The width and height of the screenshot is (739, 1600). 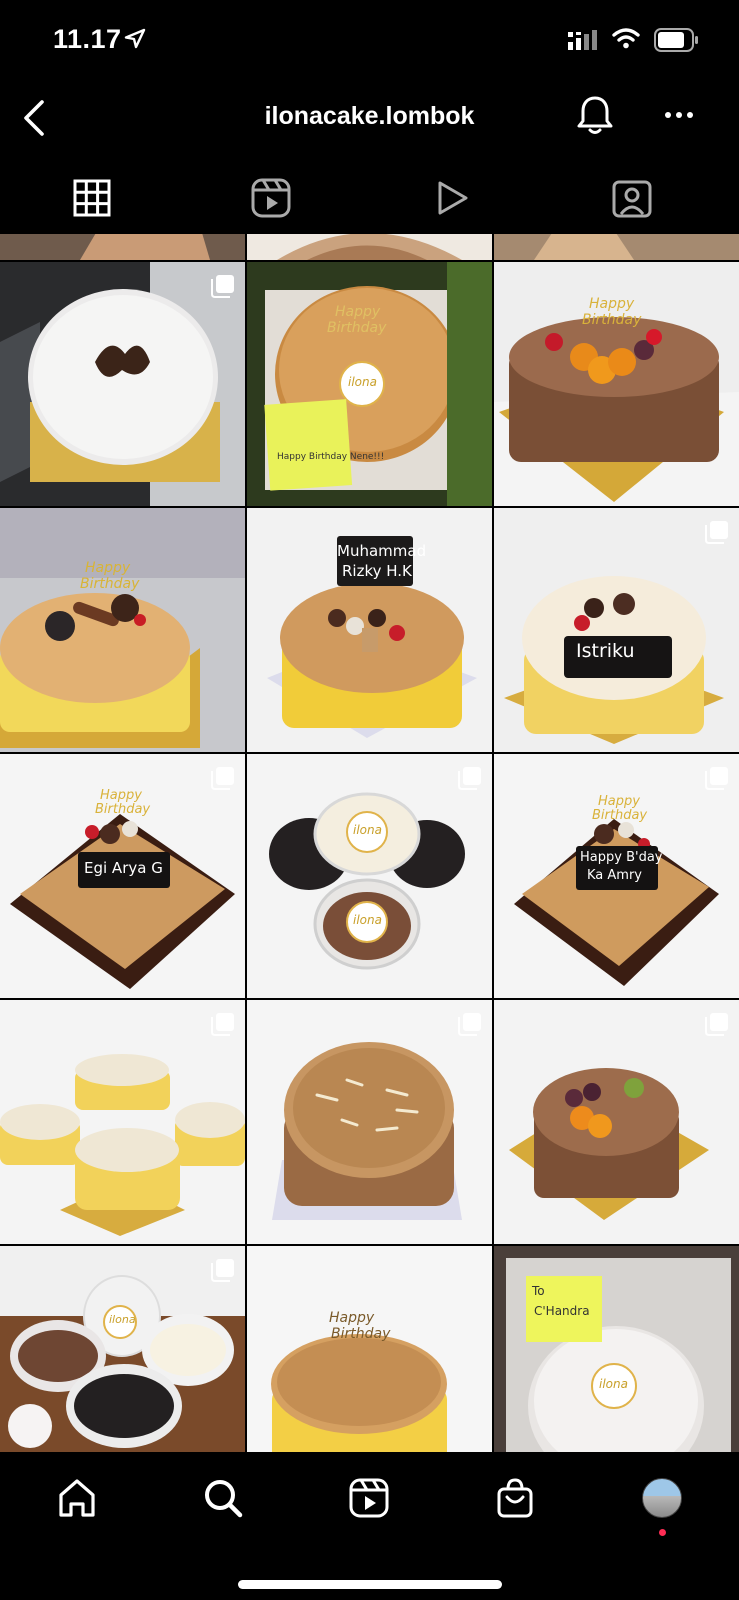 I want to click on post-tile: ilona, so click(x=122, y=1349).